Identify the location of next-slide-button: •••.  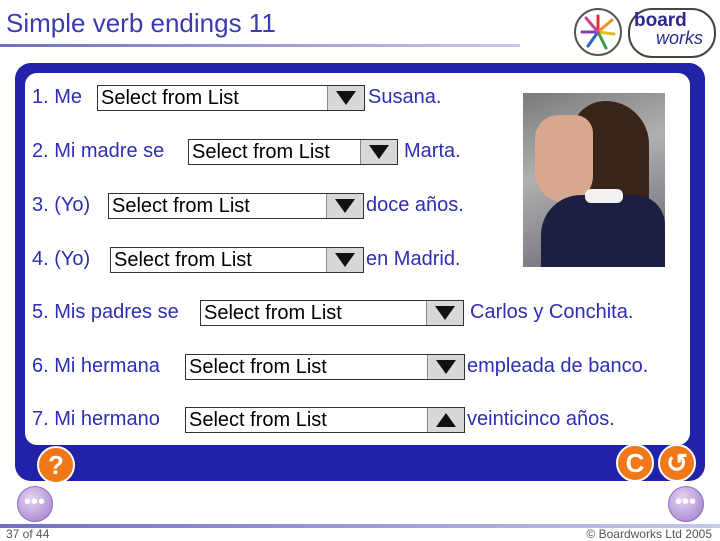
(686, 504).